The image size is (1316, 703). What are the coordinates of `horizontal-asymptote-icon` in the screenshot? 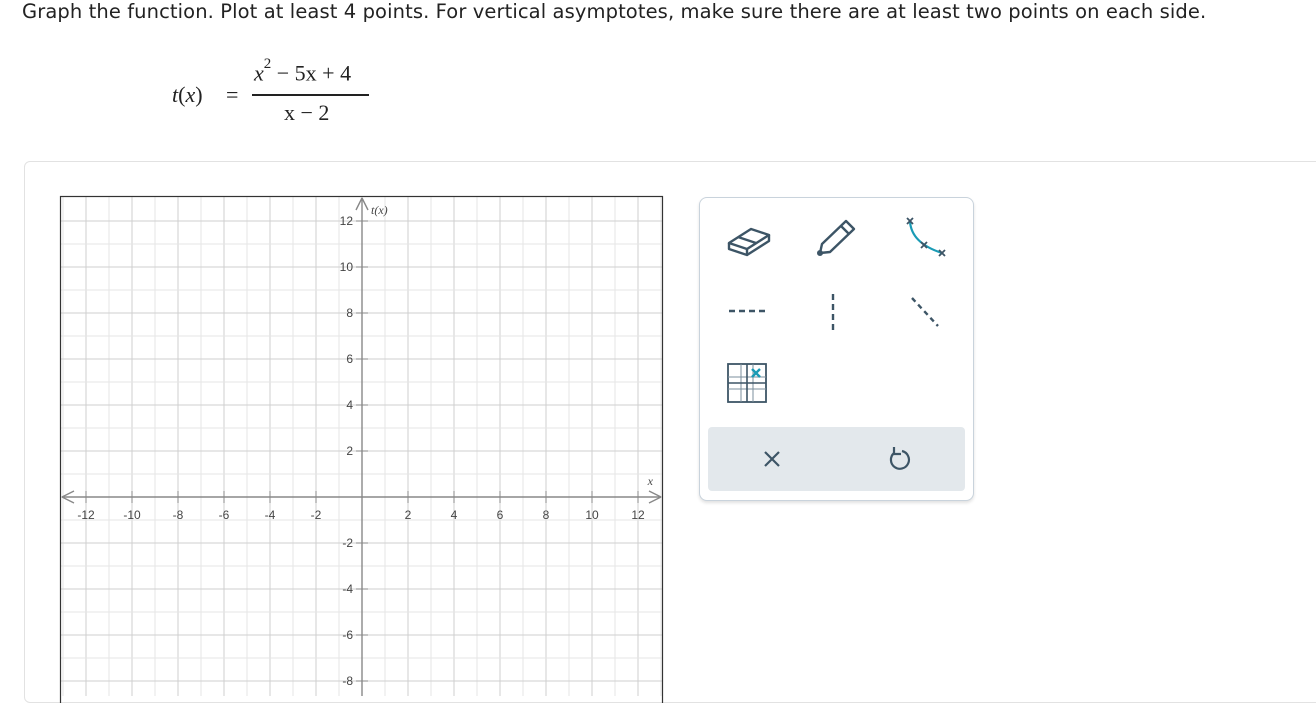 It's located at (749, 315).